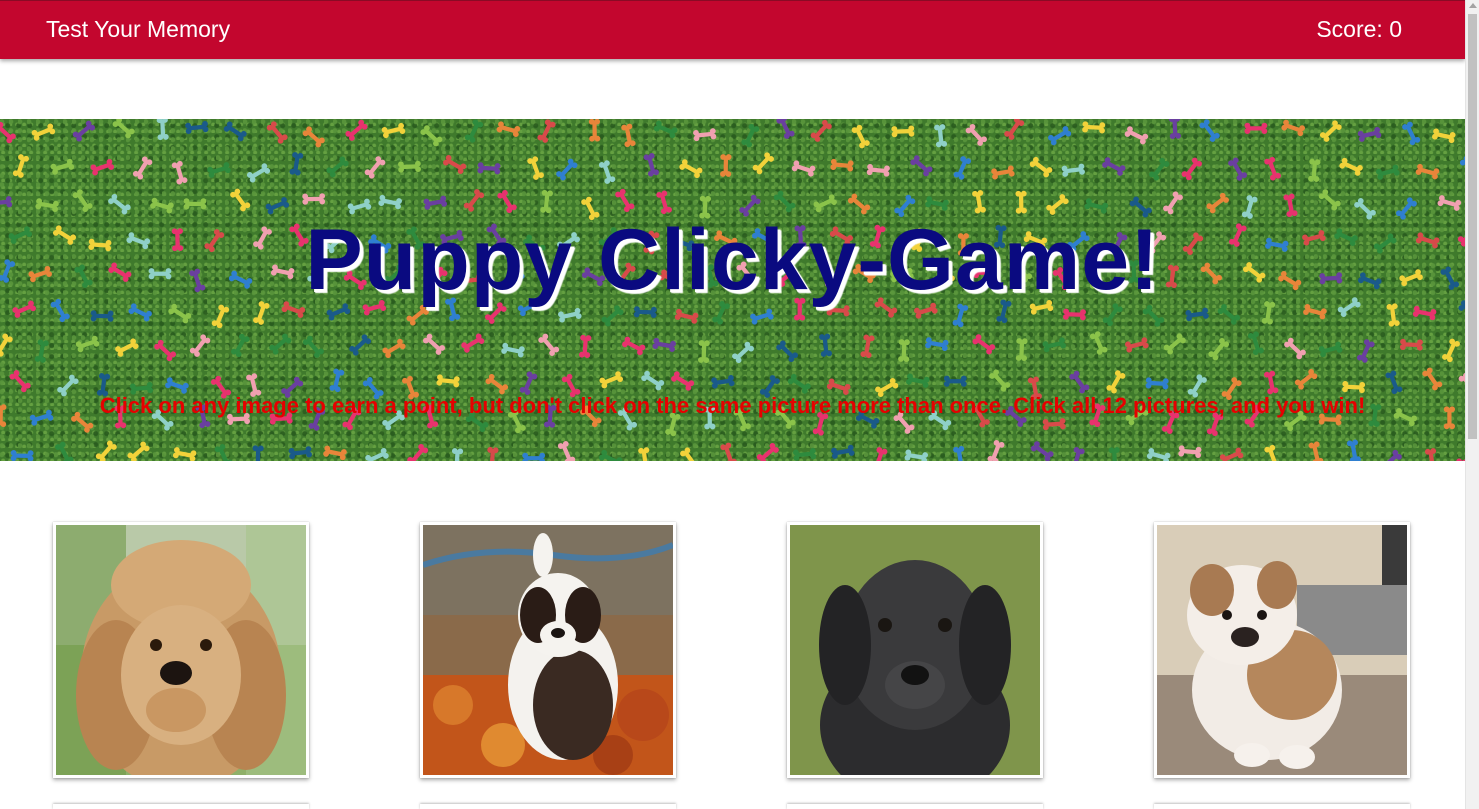  I want to click on puppy-card-saint-bernard, so click(548, 650).